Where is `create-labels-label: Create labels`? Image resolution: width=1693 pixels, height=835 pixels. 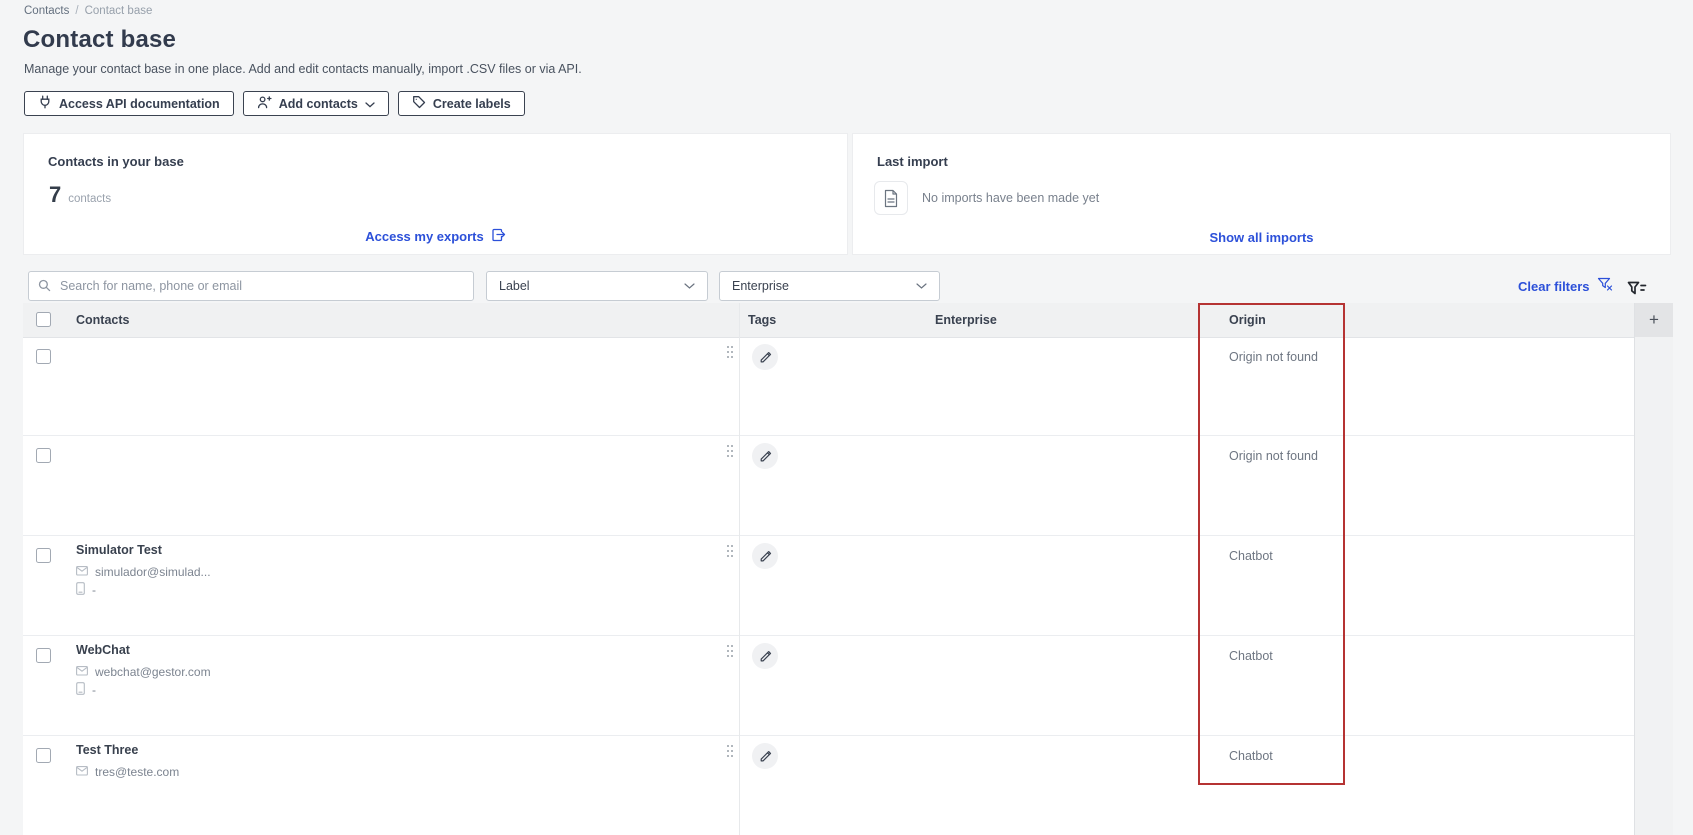
create-labels-label: Create labels is located at coordinates (471, 103).